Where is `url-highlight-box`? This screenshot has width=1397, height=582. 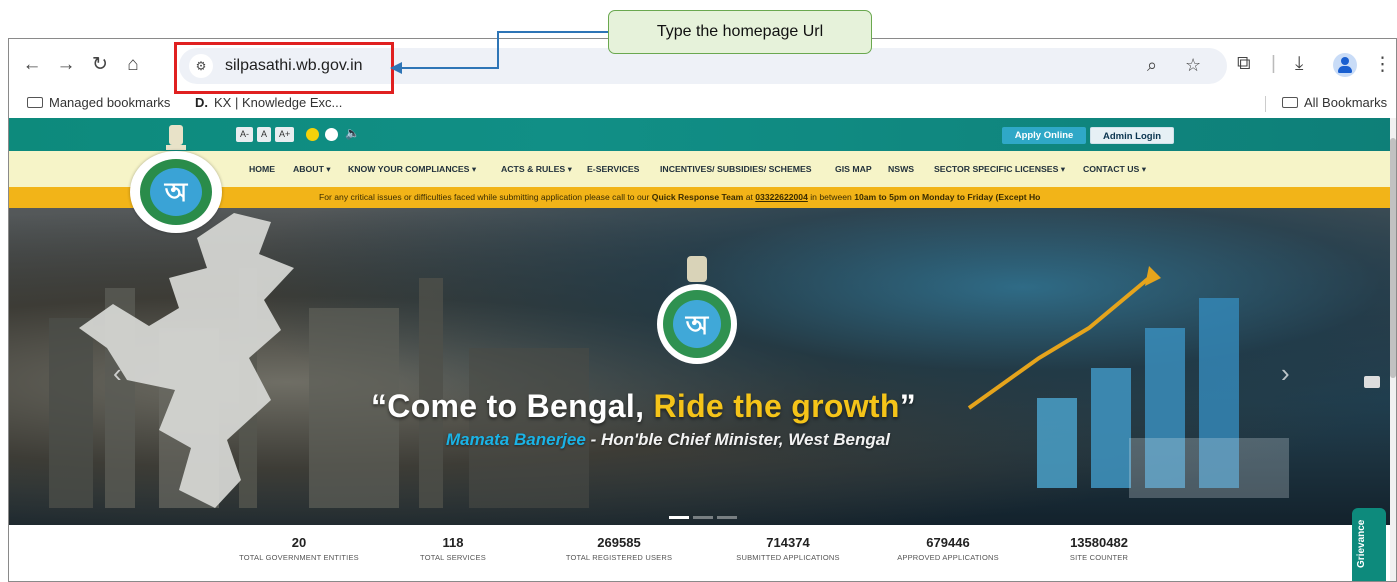
url-highlight-box is located at coordinates (284, 68).